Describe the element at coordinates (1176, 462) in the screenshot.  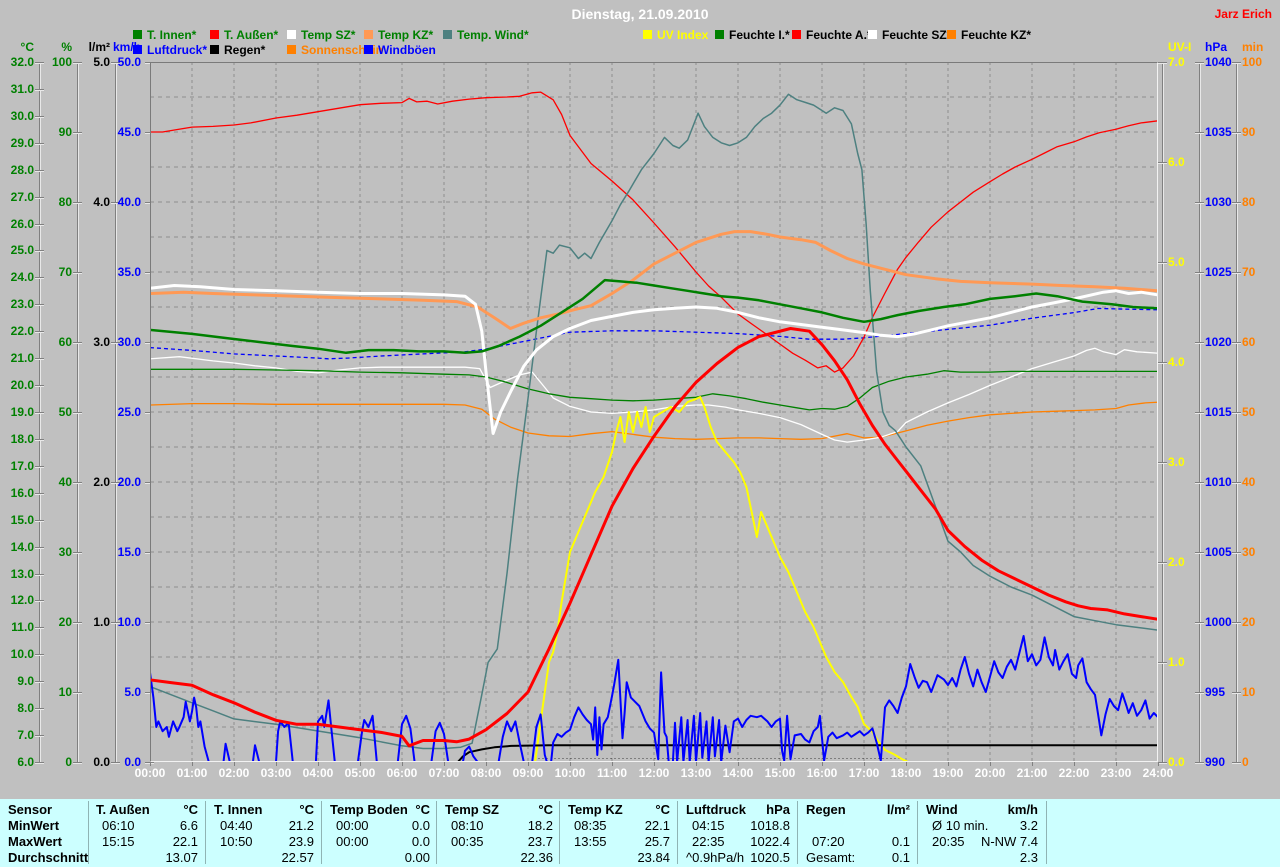
I see `axis-tick-label: 3.0` at that location.